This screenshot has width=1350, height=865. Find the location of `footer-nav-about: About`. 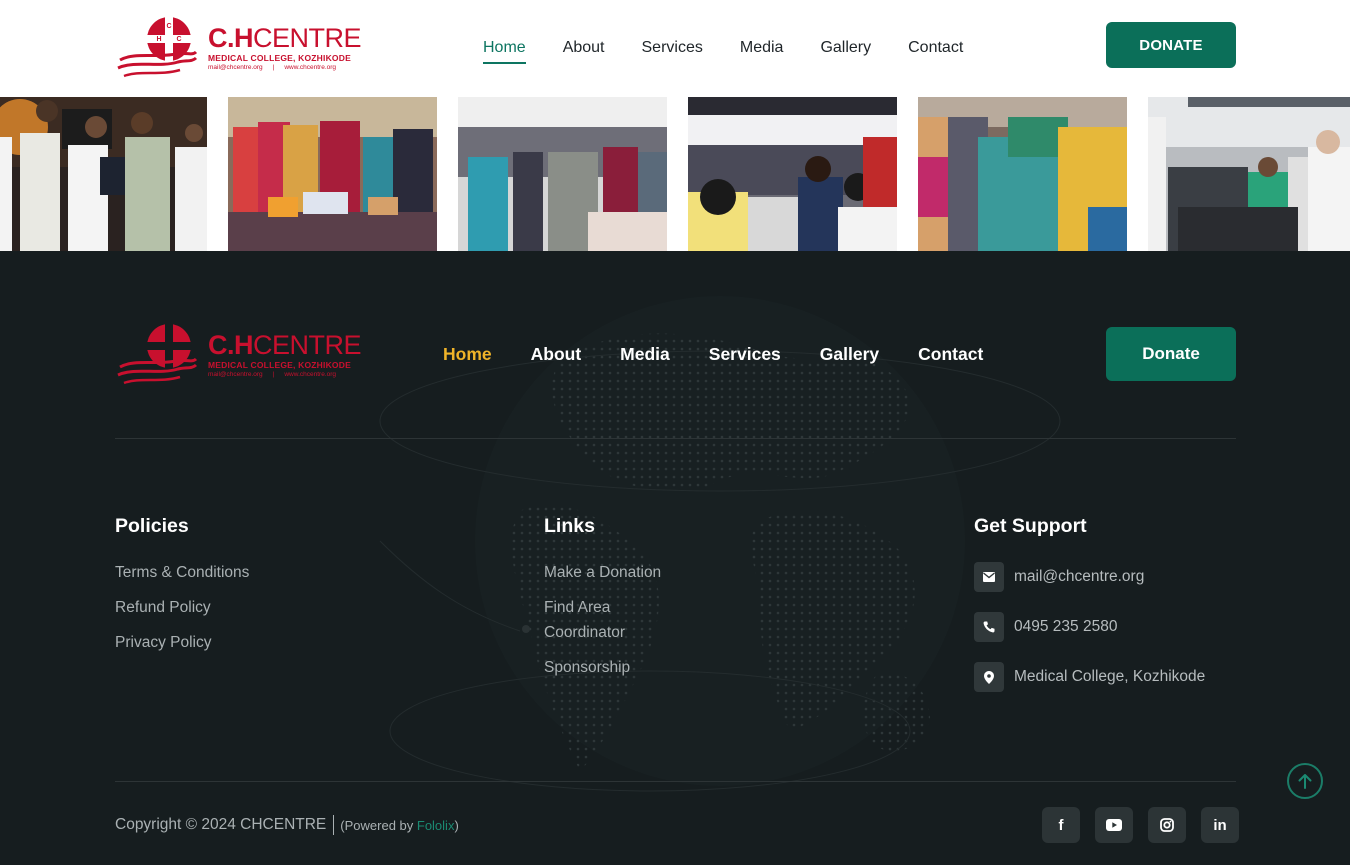

footer-nav-about: About is located at coordinates (556, 354).